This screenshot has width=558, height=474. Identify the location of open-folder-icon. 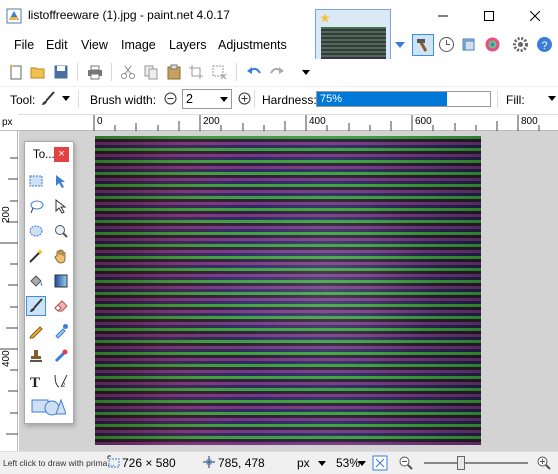
(37, 73).